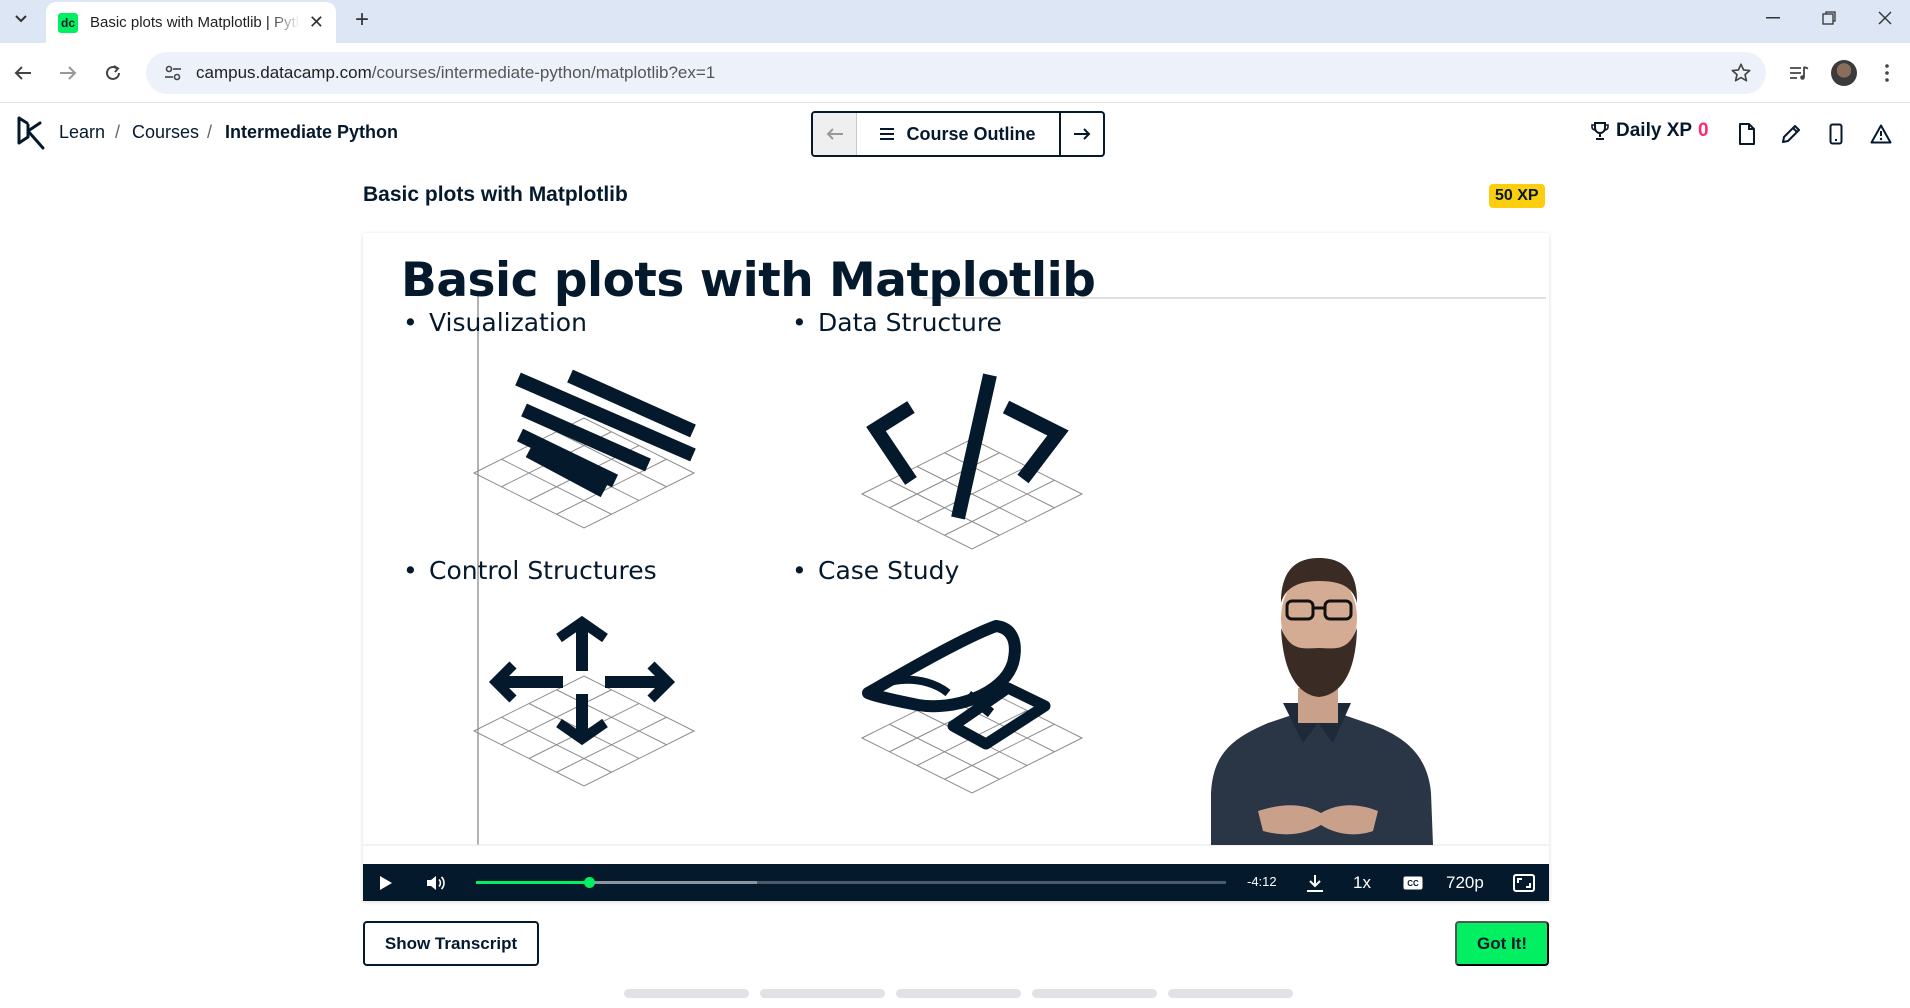 The width and height of the screenshot is (1910, 1008). Describe the element at coordinates (897, 322) in the screenshot. I see `slide-bullet-data-structure: Data Structure` at that location.